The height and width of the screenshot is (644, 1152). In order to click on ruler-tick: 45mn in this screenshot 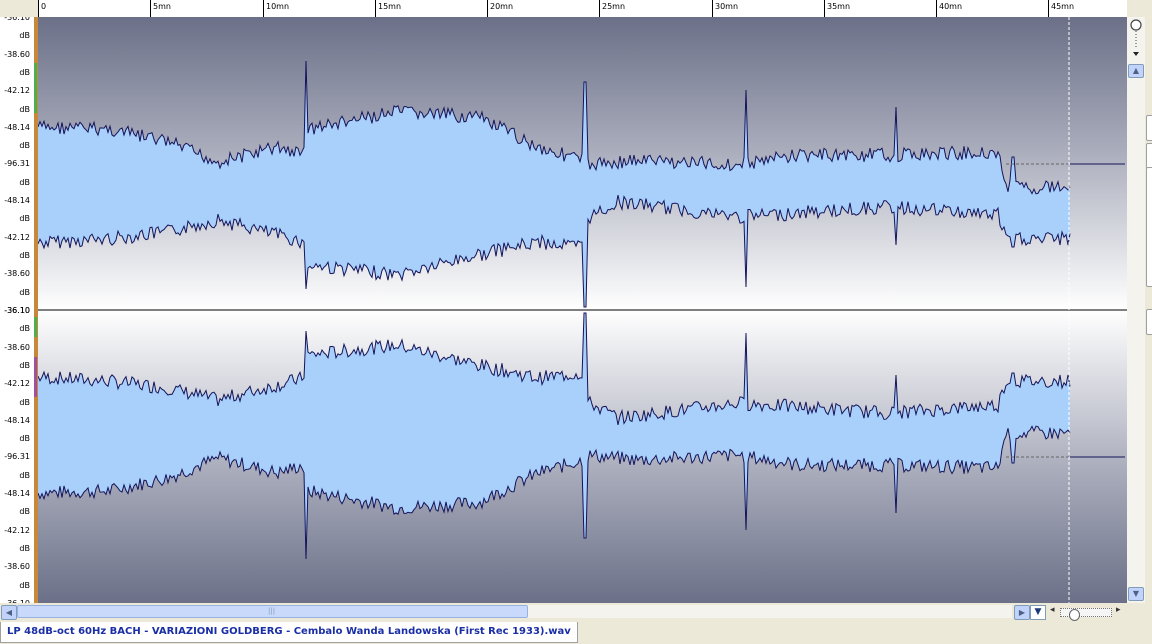, I will do `click(1061, 8)`.